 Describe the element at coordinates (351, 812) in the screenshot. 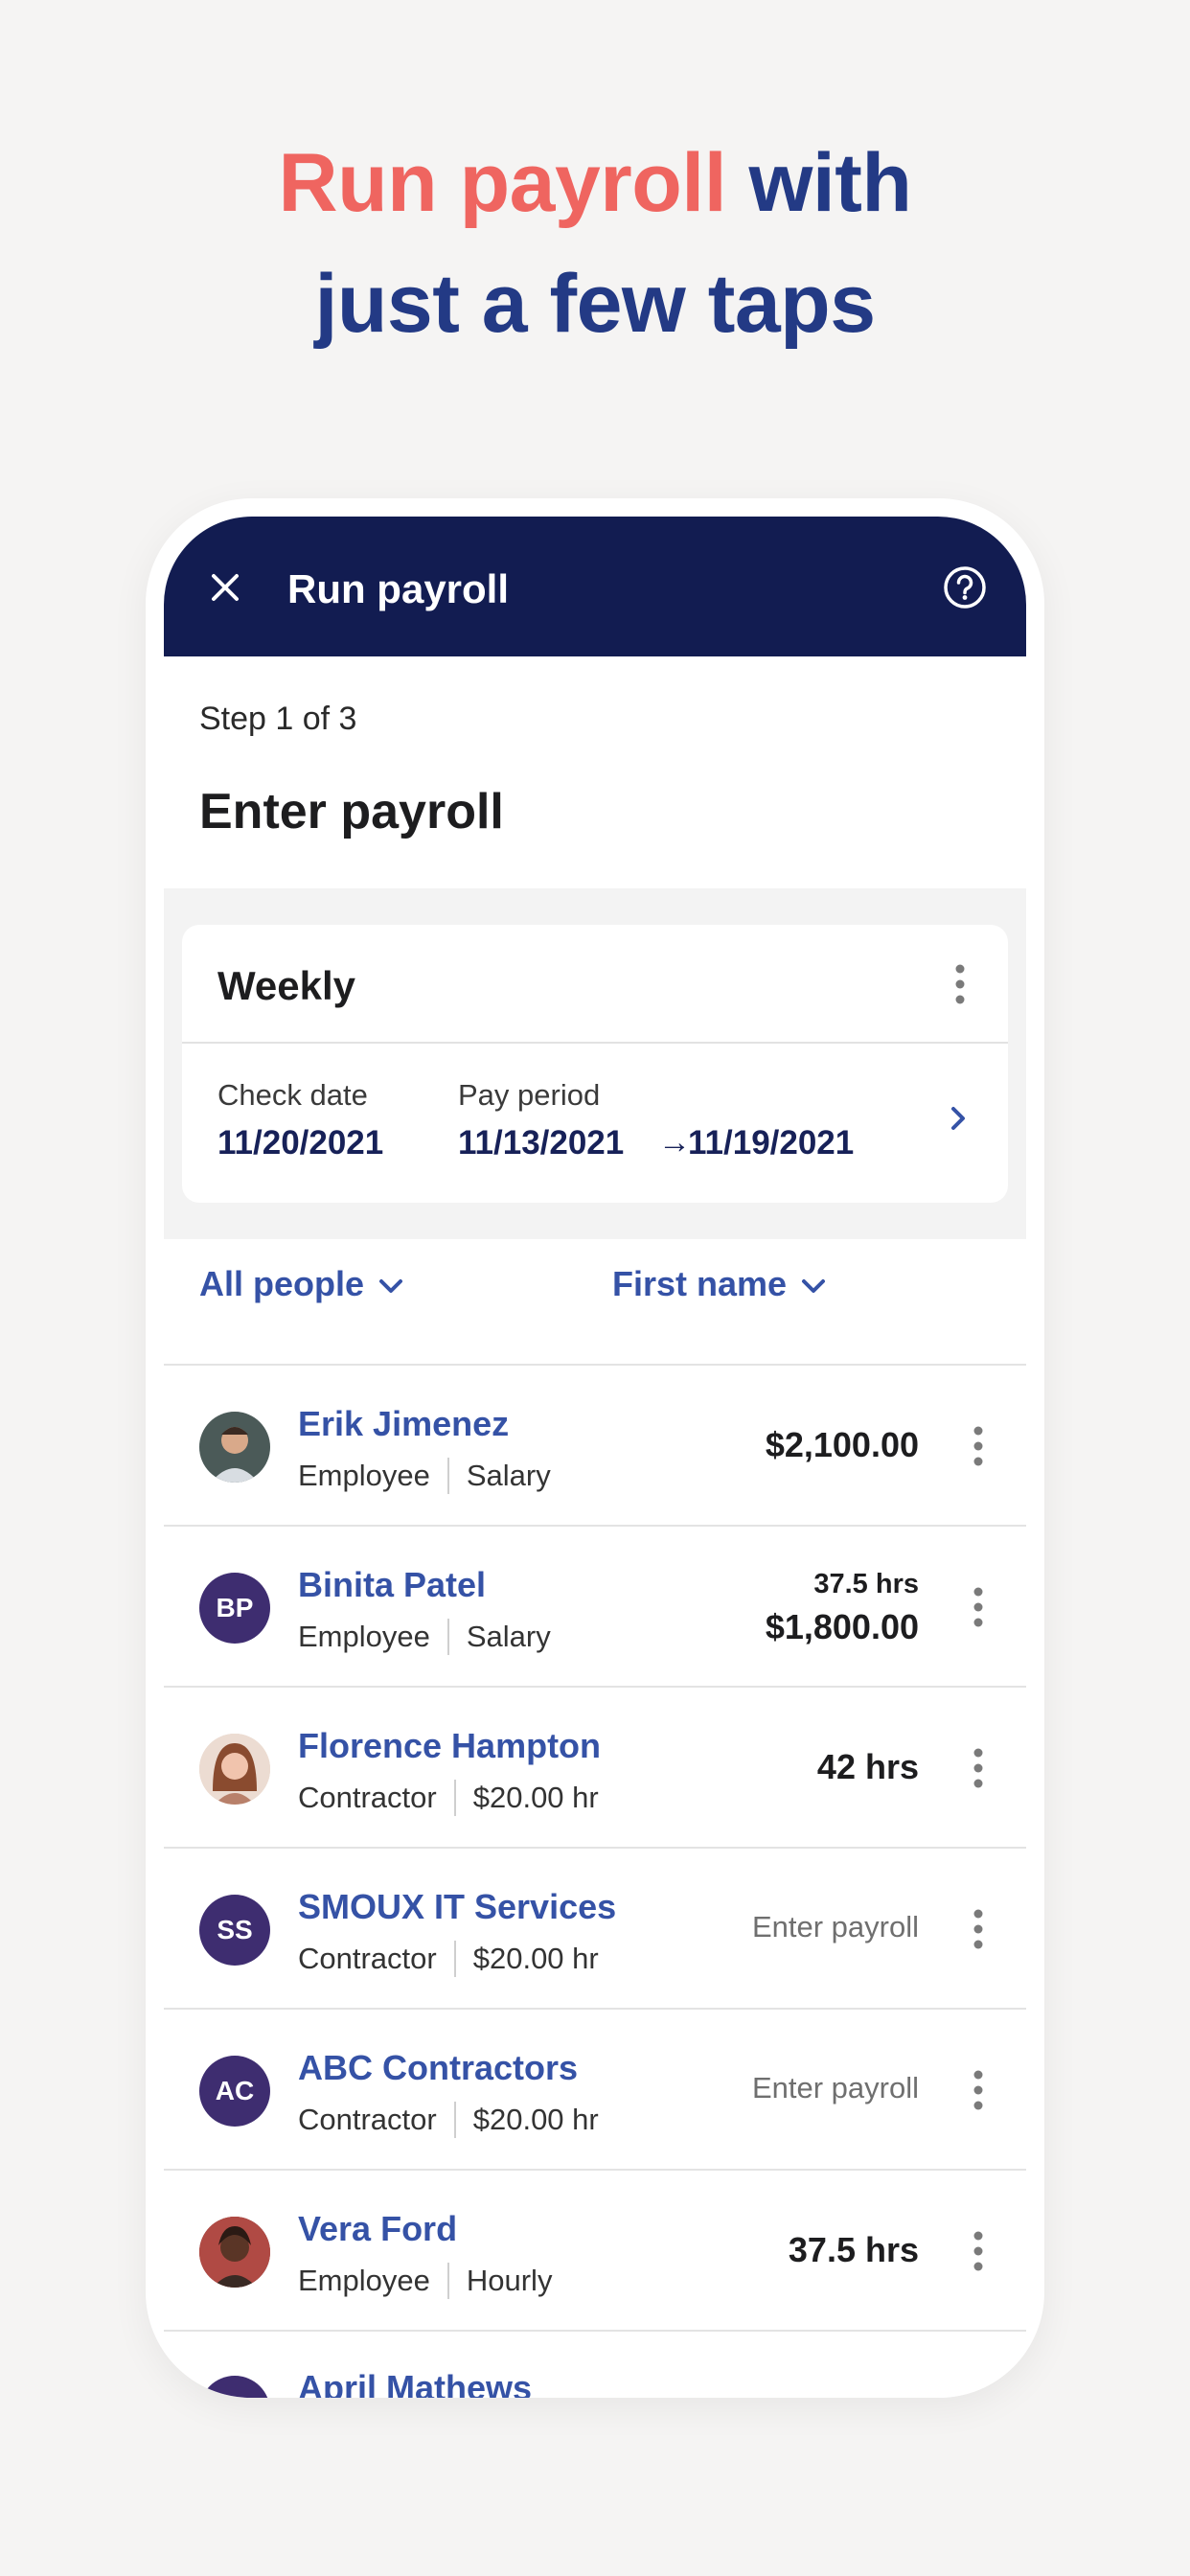

I see `page-title: Enter payroll` at that location.